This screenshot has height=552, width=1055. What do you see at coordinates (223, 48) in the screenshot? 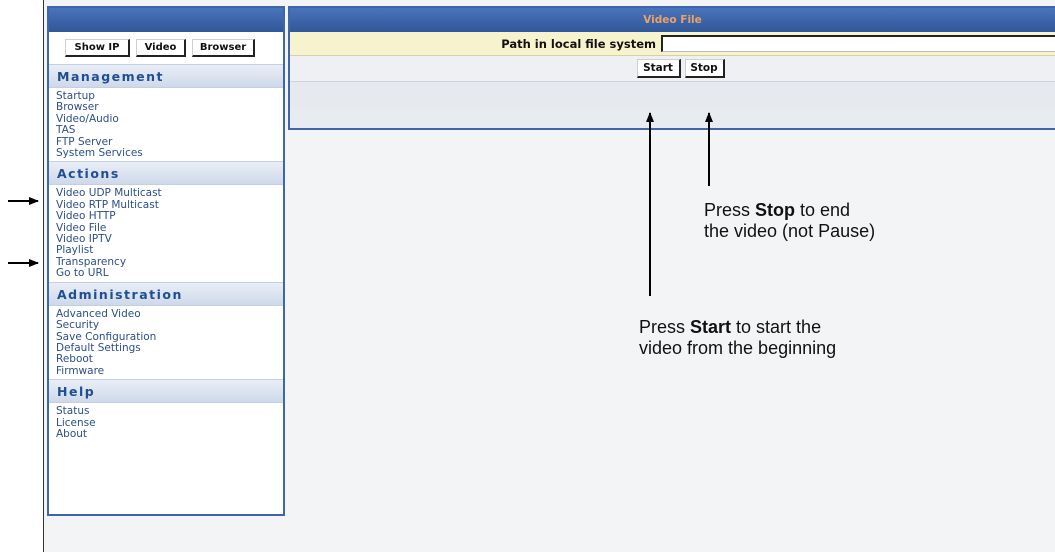
I see `browser-button: Browser` at bounding box center [223, 48].